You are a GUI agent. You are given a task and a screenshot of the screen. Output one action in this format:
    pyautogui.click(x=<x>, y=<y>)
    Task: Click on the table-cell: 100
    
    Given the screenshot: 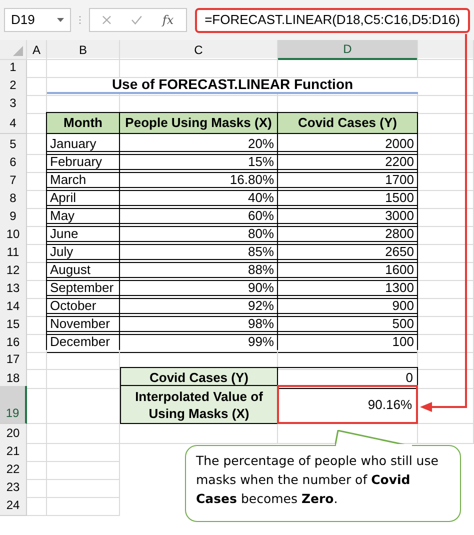 What is the action you would take?
    pyautogui.click(x=347, y=341)
    